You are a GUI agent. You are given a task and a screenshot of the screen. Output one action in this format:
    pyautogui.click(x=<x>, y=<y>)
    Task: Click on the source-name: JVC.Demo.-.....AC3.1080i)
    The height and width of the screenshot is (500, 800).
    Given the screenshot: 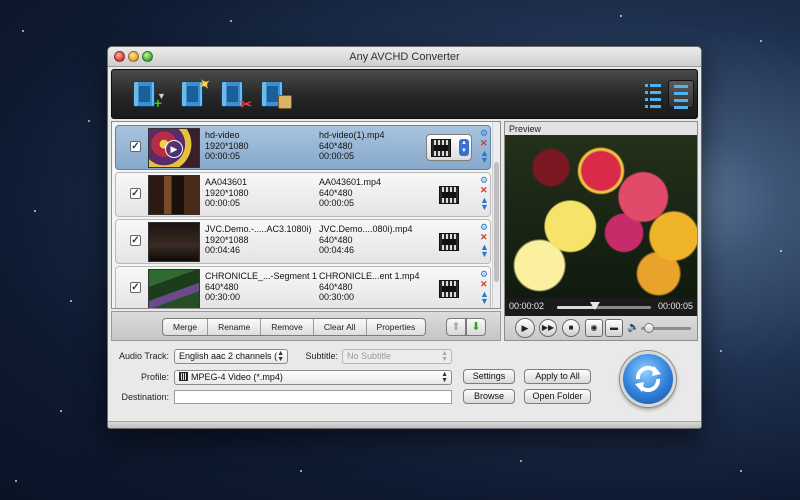 What is the action you would take?
    pyautogui.click(x=258, y=229)
    